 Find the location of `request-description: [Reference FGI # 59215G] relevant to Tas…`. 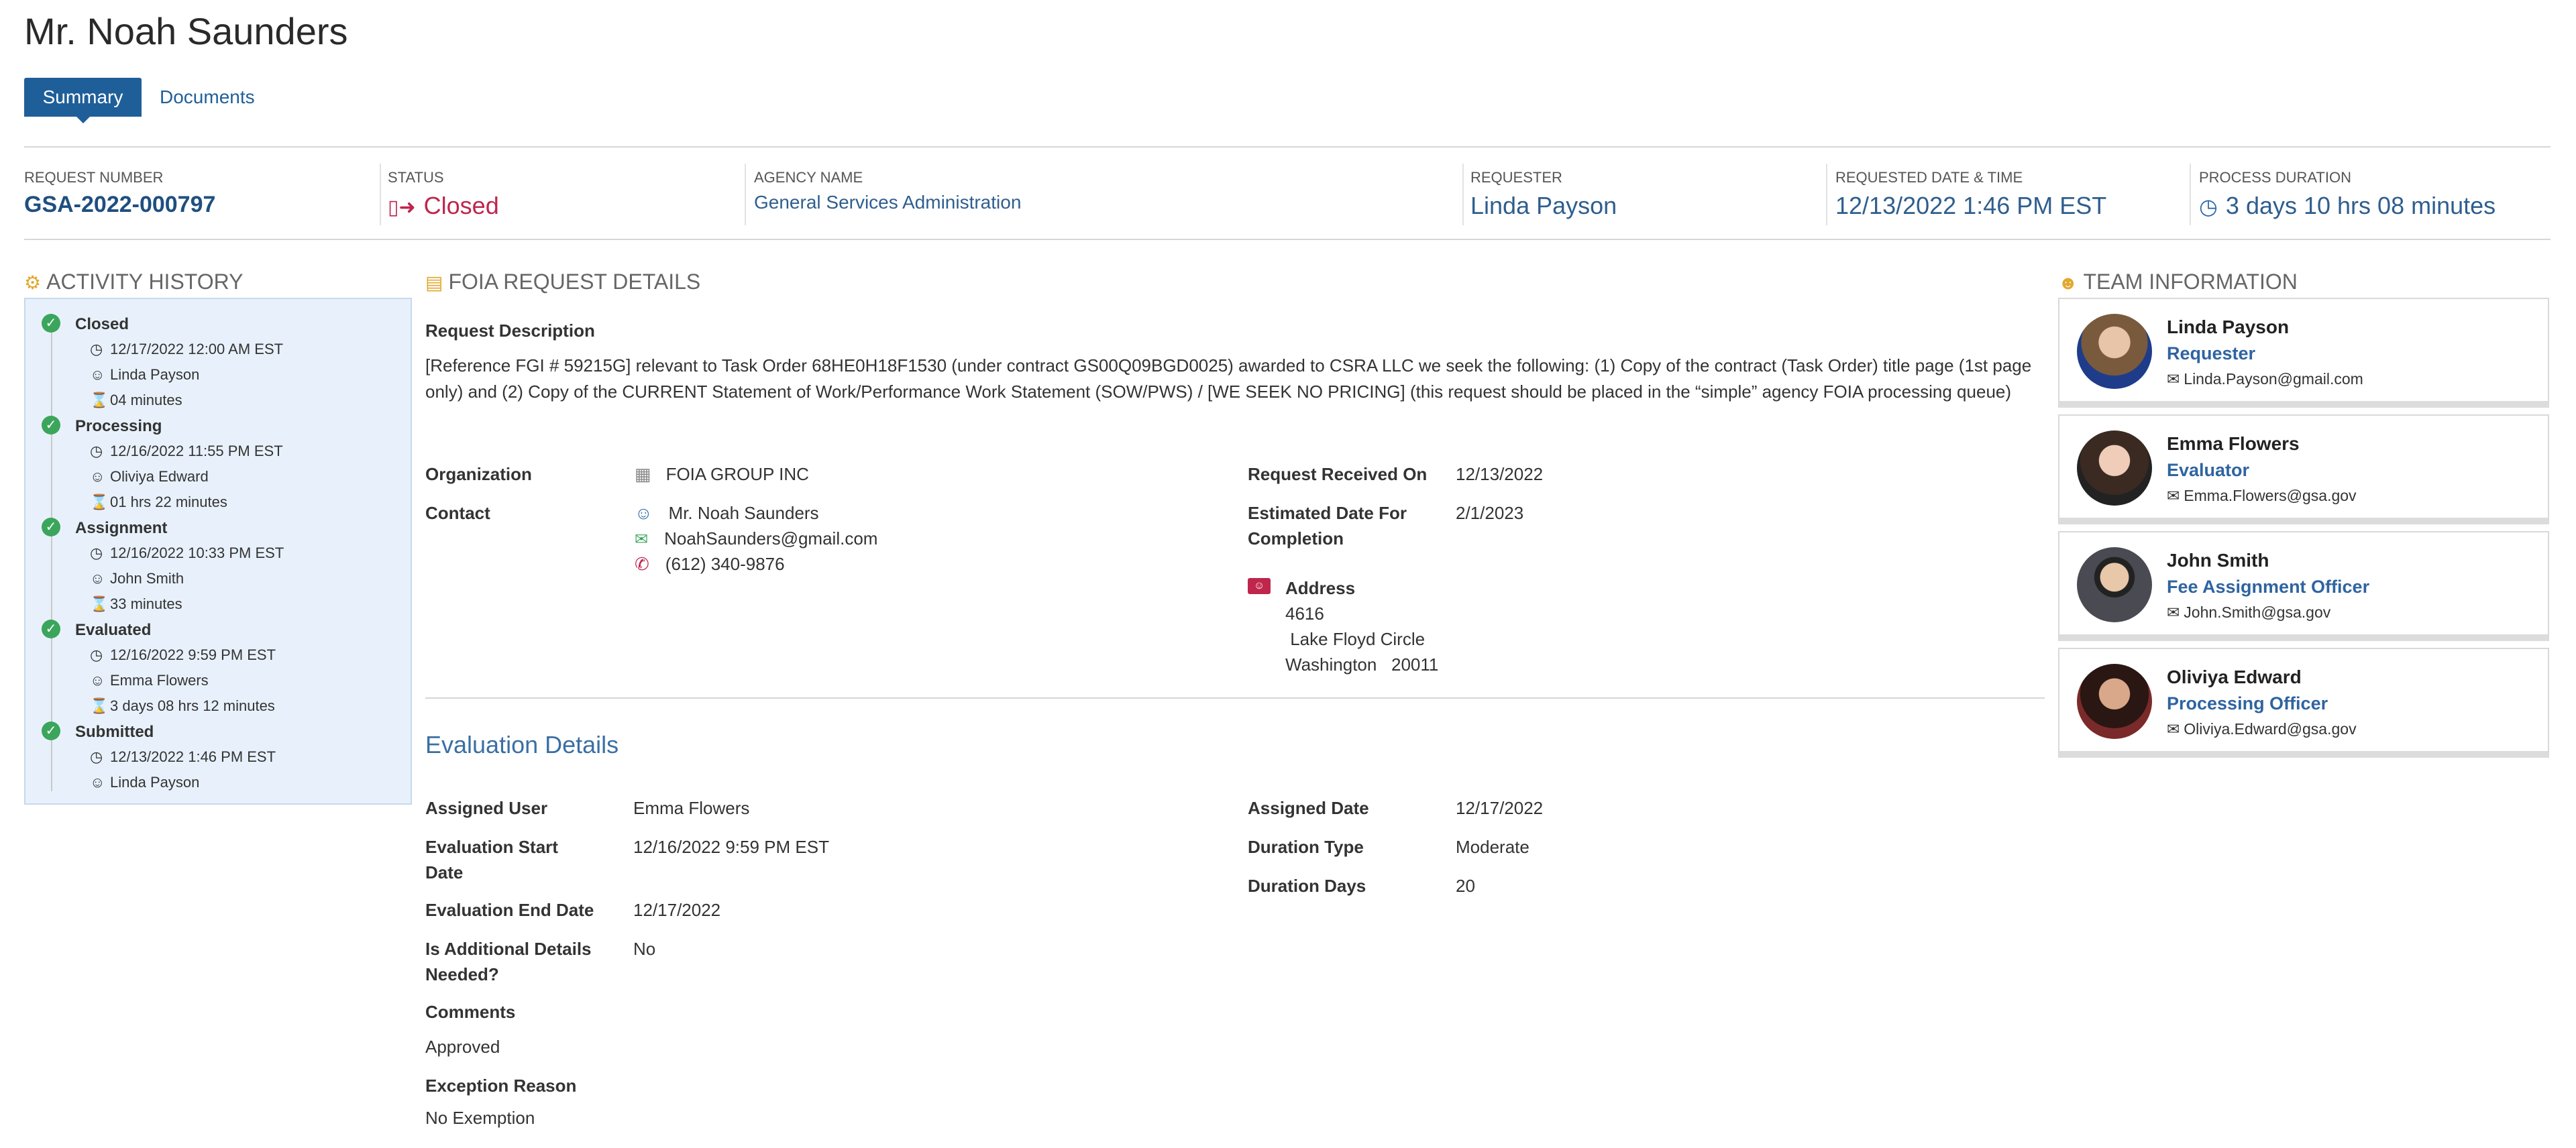

request-description: [Reference FGI # 59215G] relevant to Tas… is located at coordinates (1228, 378).